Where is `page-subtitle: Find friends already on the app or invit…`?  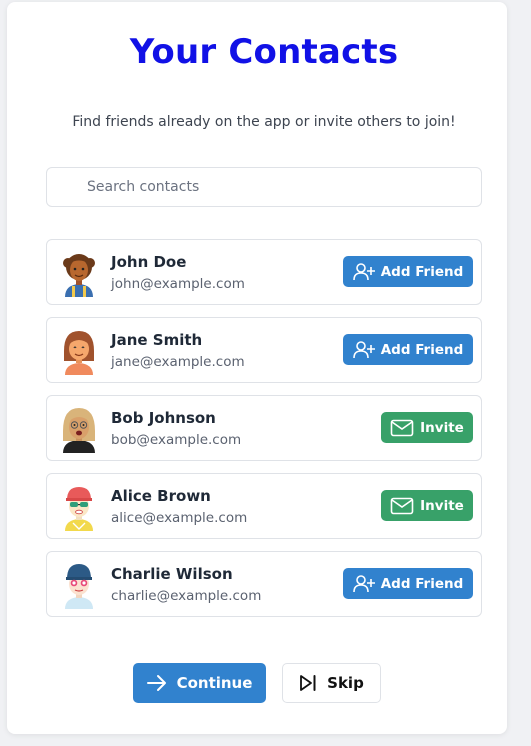 page-subtitle: Find friends already on the app or invit… is located at coordinates (264, 122).